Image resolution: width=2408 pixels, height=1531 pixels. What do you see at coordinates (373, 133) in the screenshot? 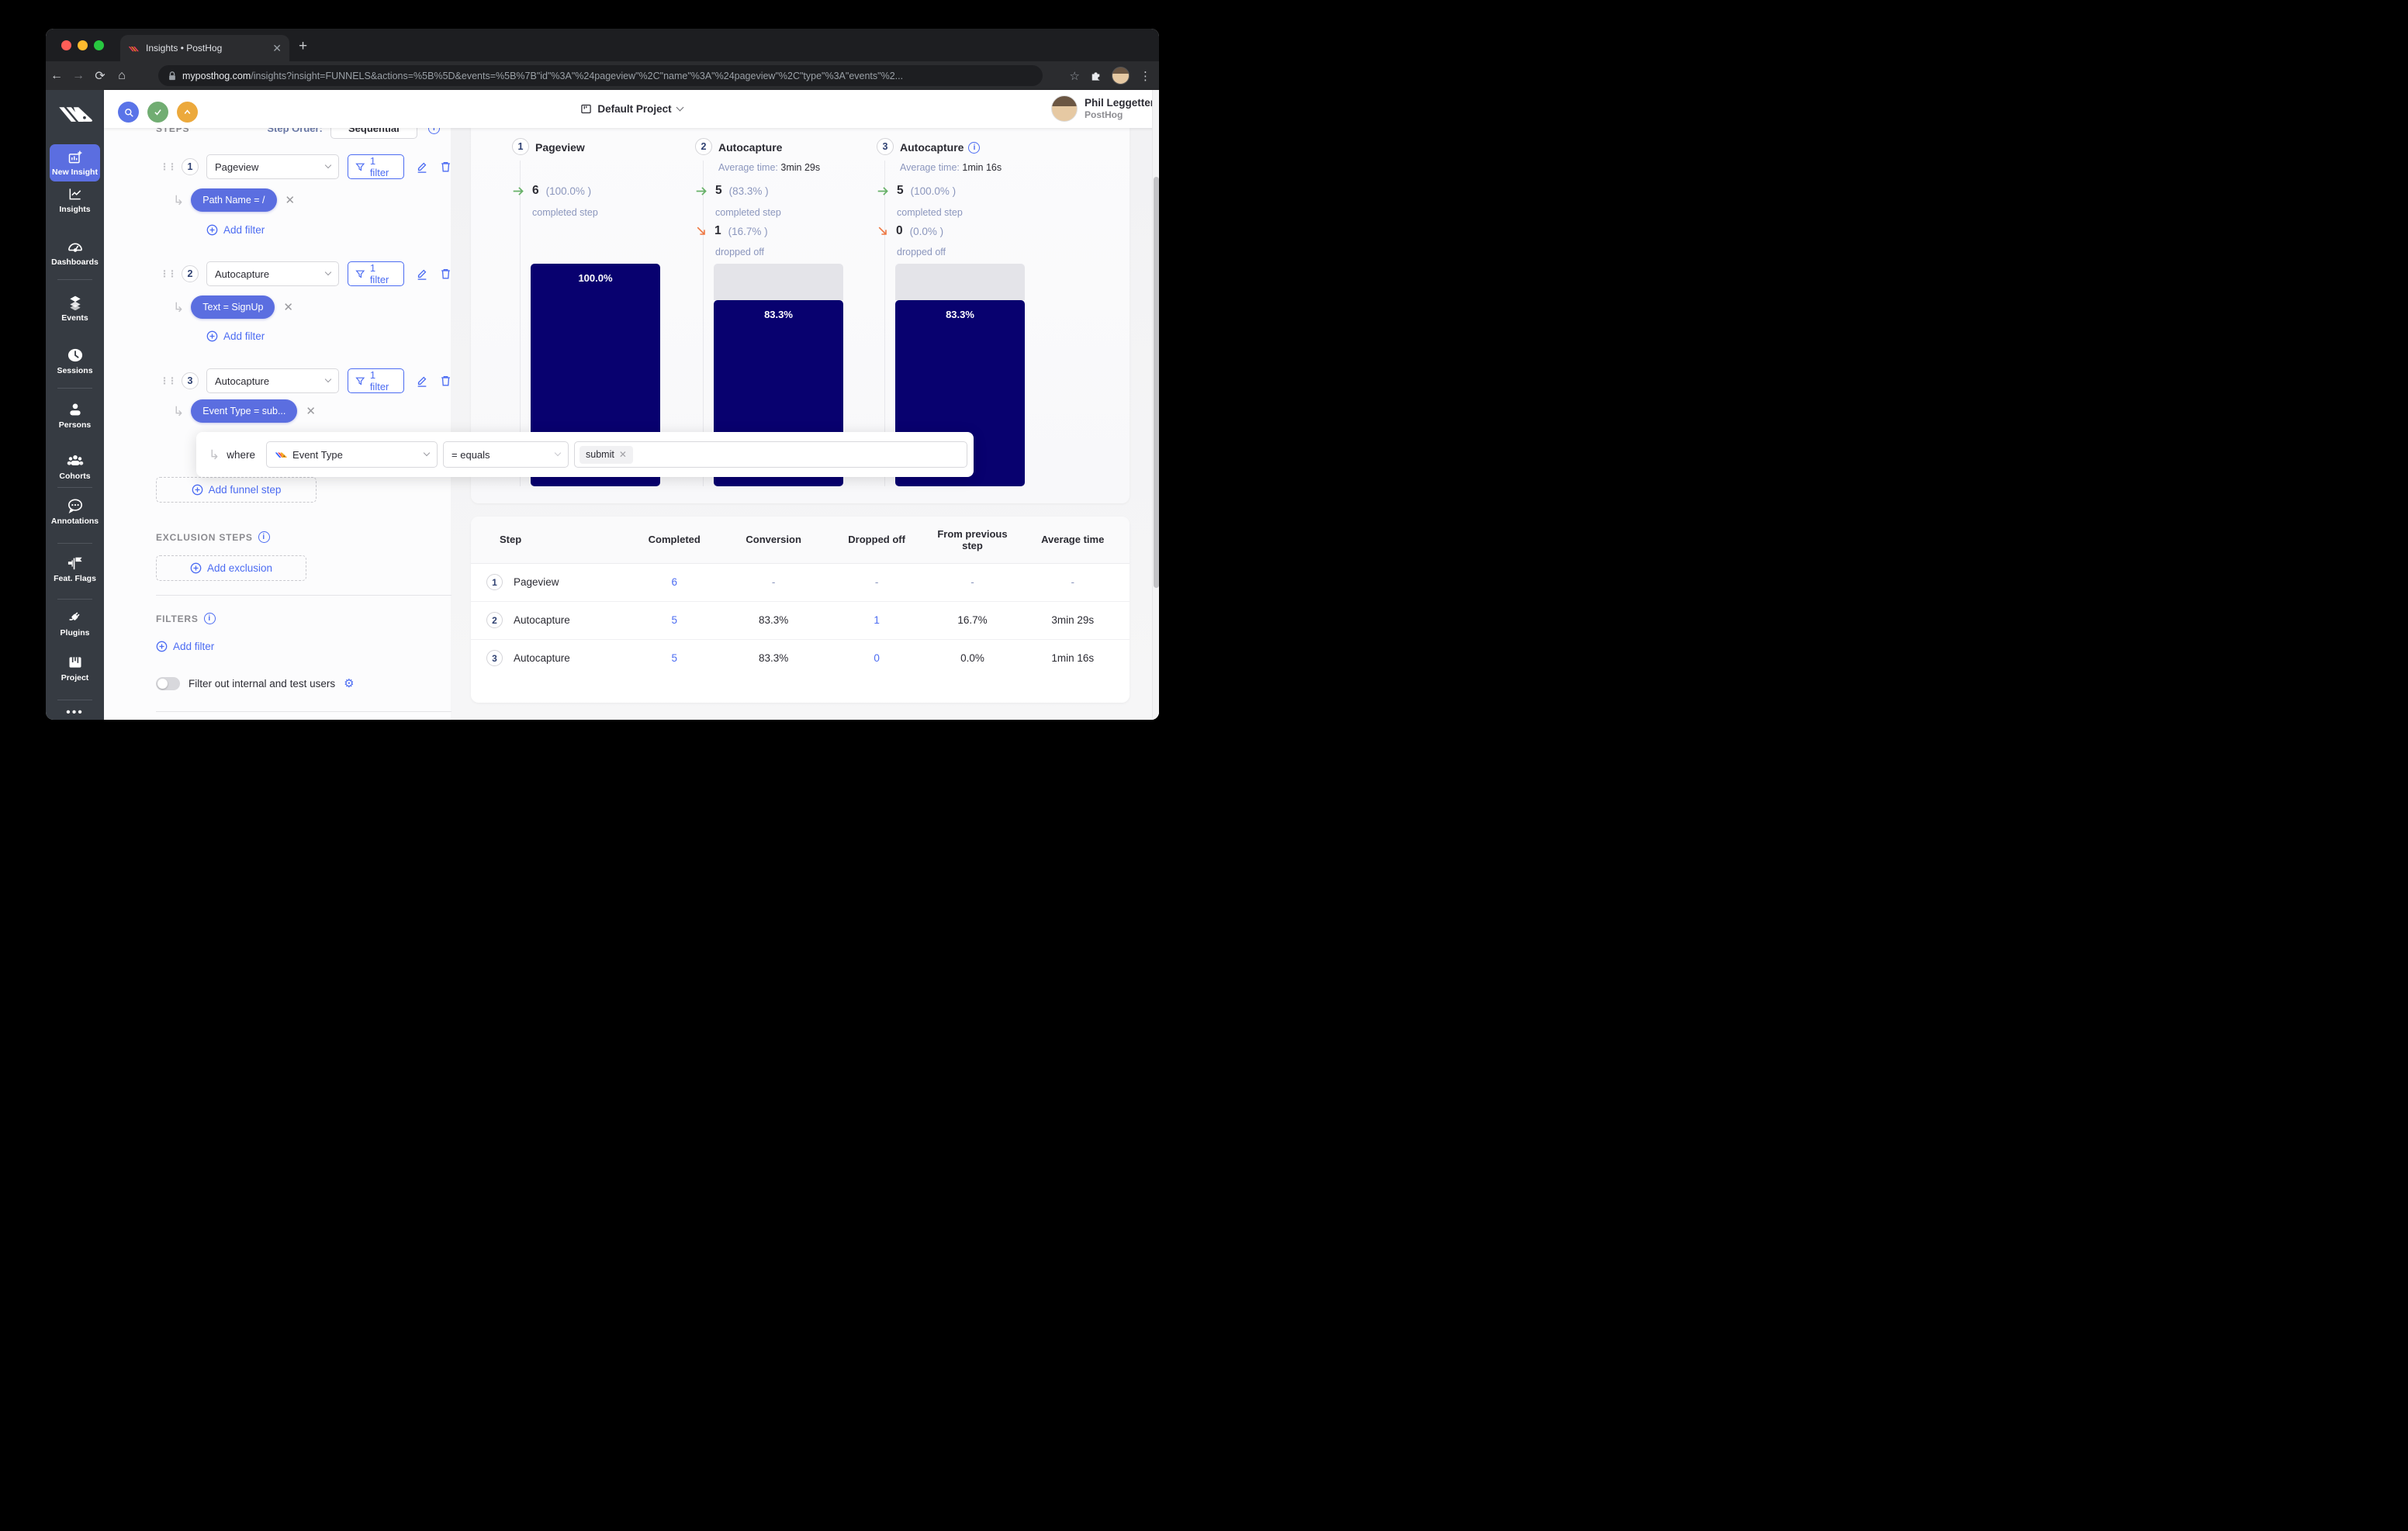
I see `step-order-select: Sequential` at bounding box center [373, 133].